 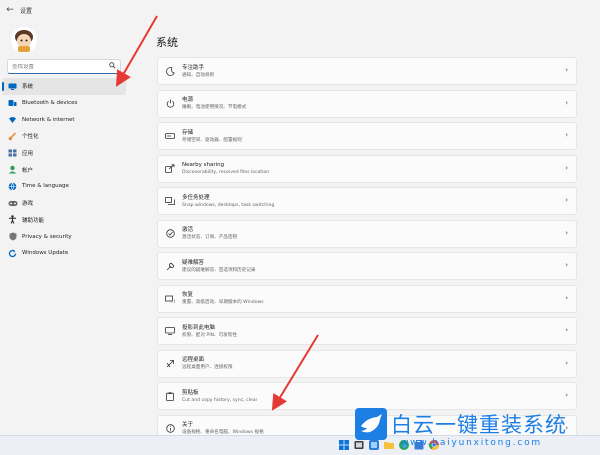 What do you see at coordinates (12, 86) in the screenshot?
I see `system-icon` at bounding box center [12, 86].